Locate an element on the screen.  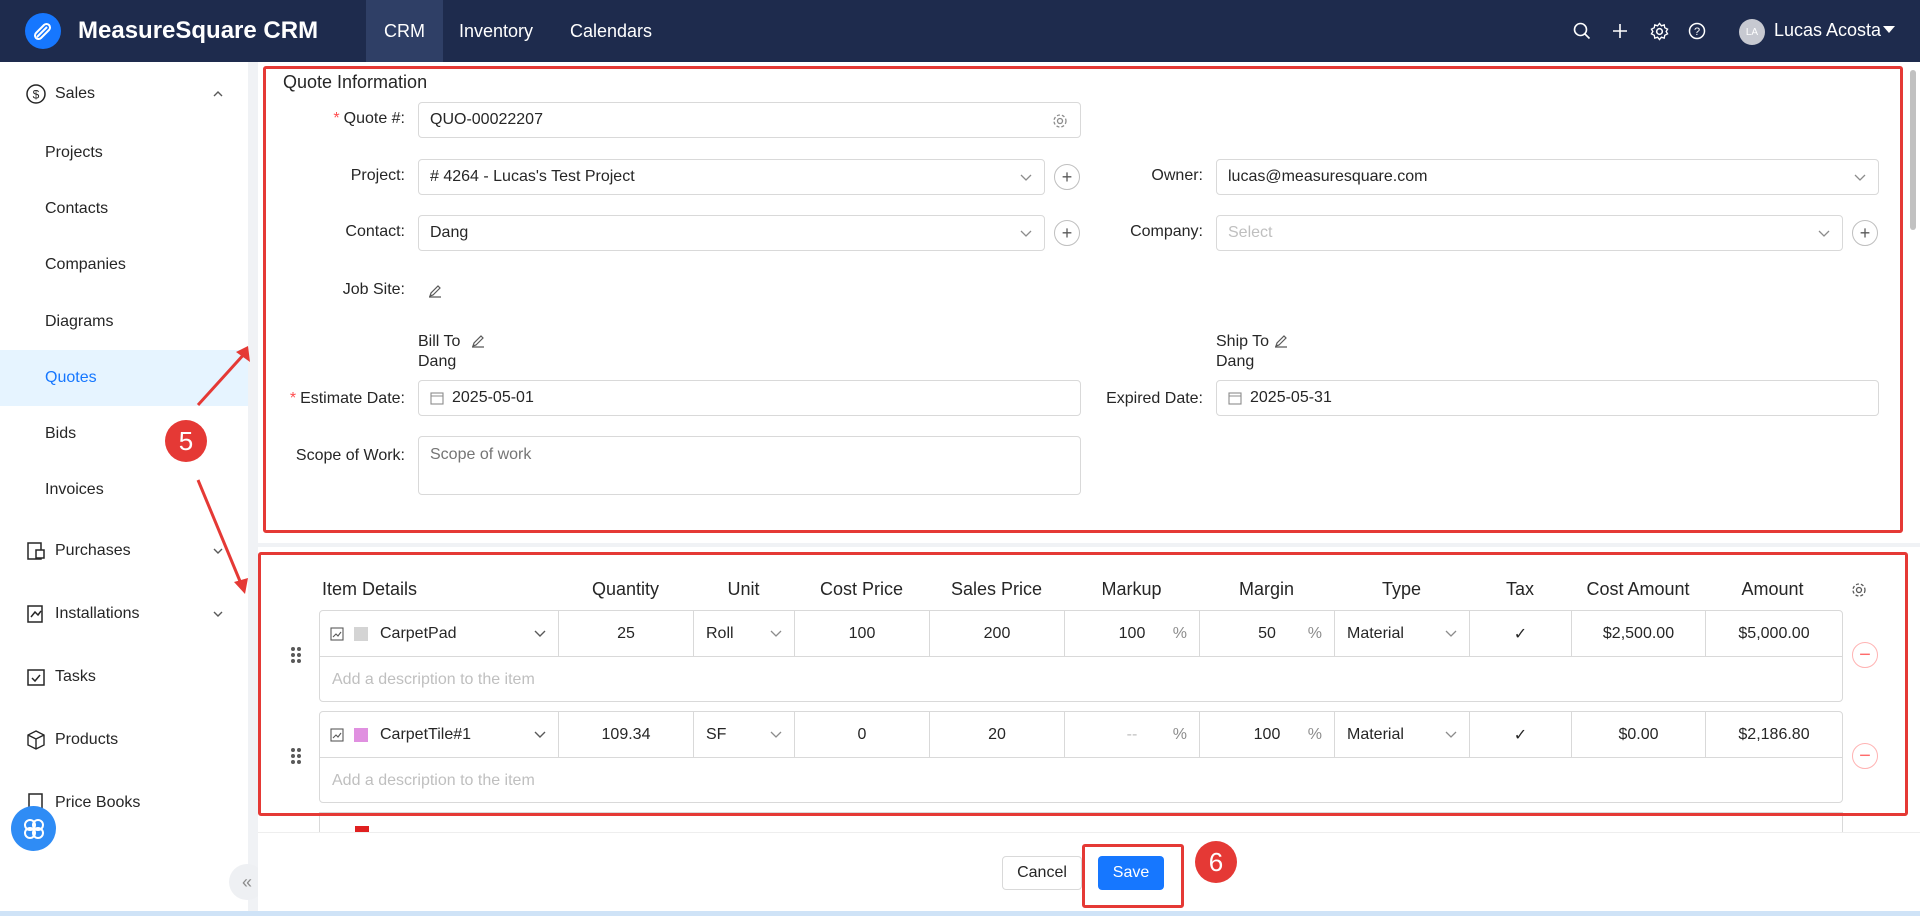
sidebar-item-companies: Companies is located at coordinates (124, 265).